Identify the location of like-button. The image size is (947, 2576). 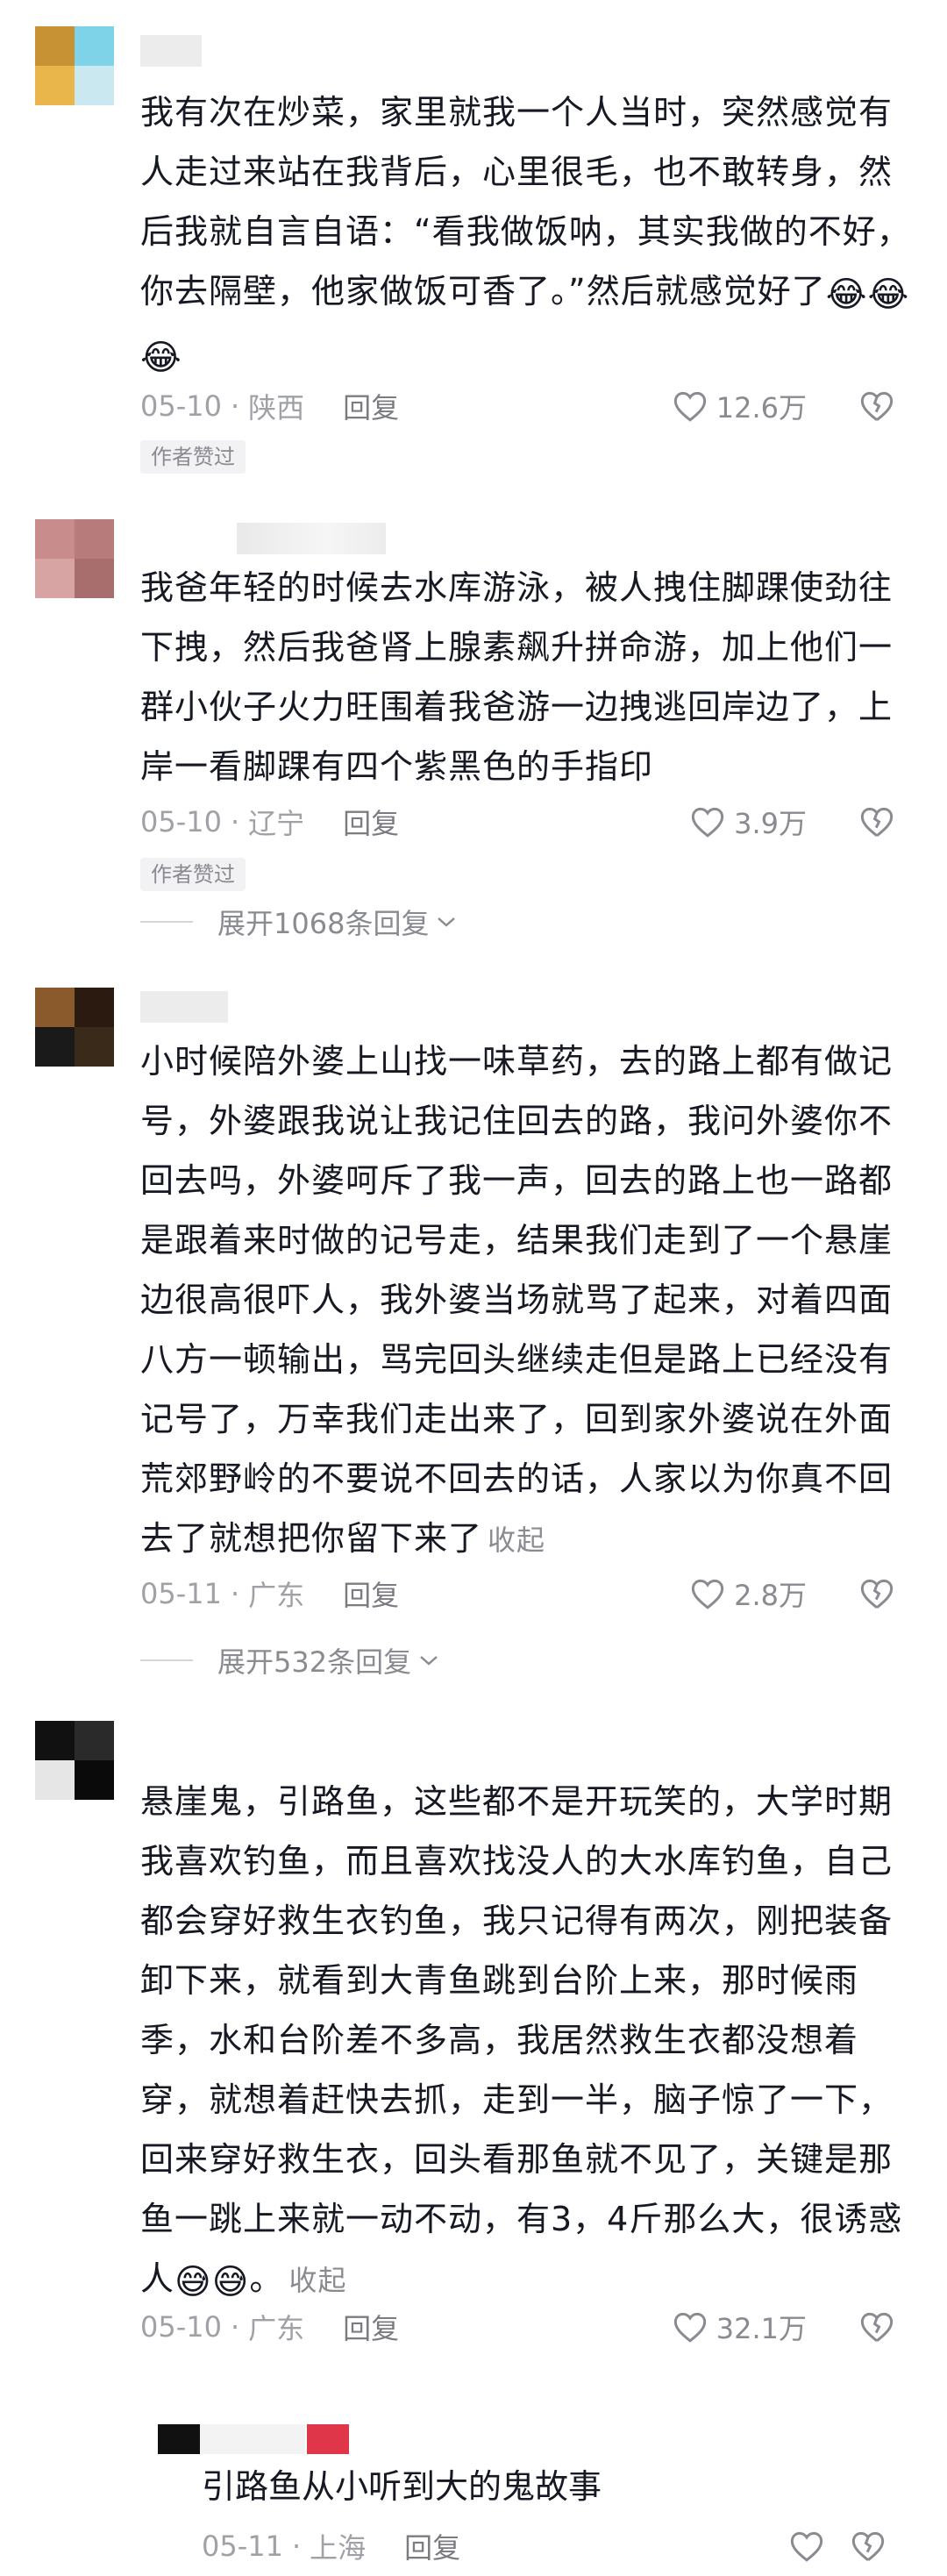
(811, 2547).